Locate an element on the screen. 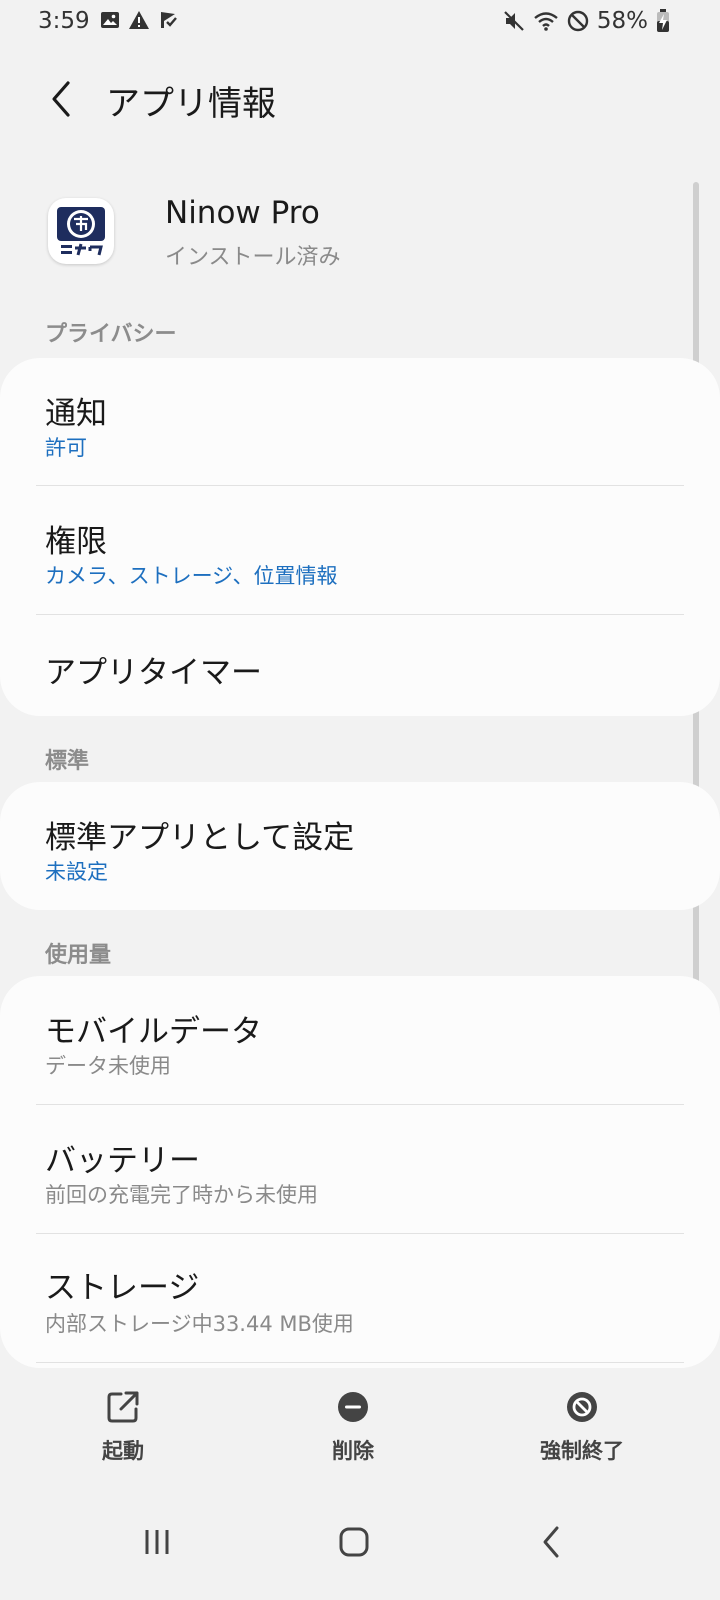 The height and width of the screenshot is (1600, 720). divider is located at coordinates (360, 1362).